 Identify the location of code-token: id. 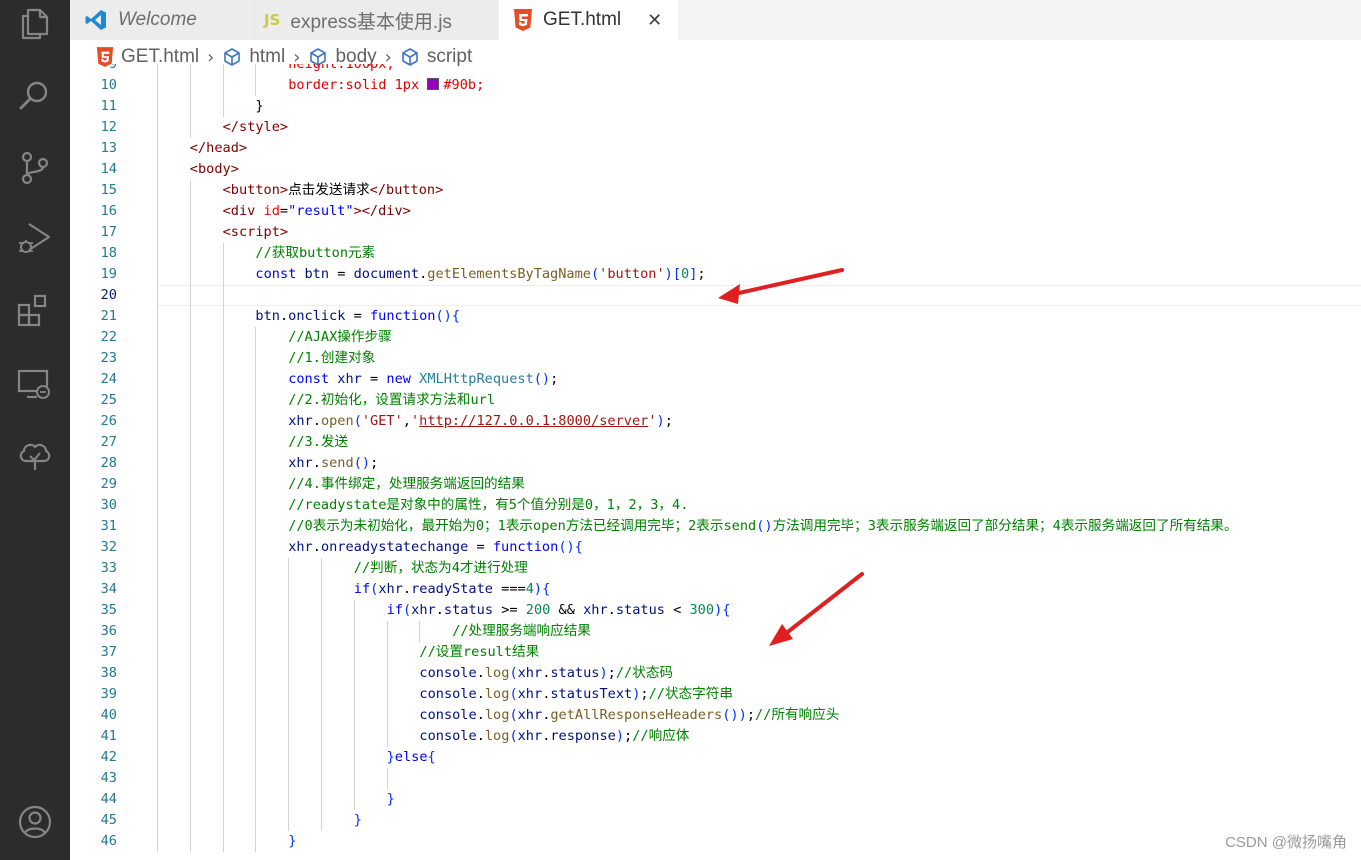
(271, 211).